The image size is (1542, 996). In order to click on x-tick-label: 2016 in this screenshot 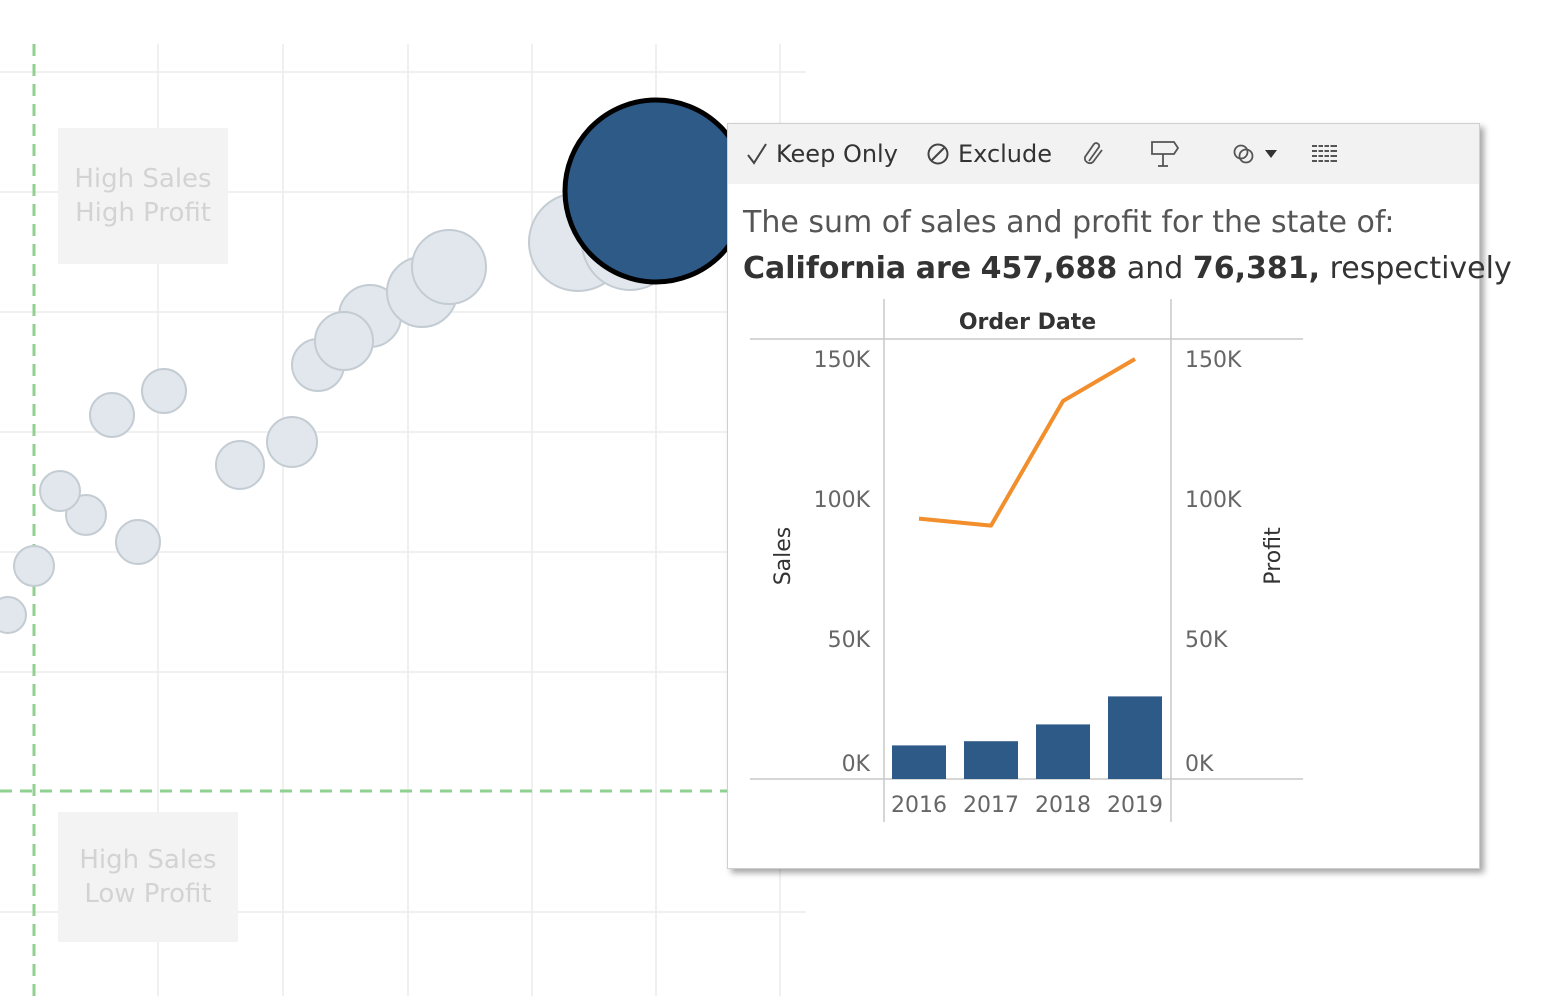, I will do `click(919, 805)`.